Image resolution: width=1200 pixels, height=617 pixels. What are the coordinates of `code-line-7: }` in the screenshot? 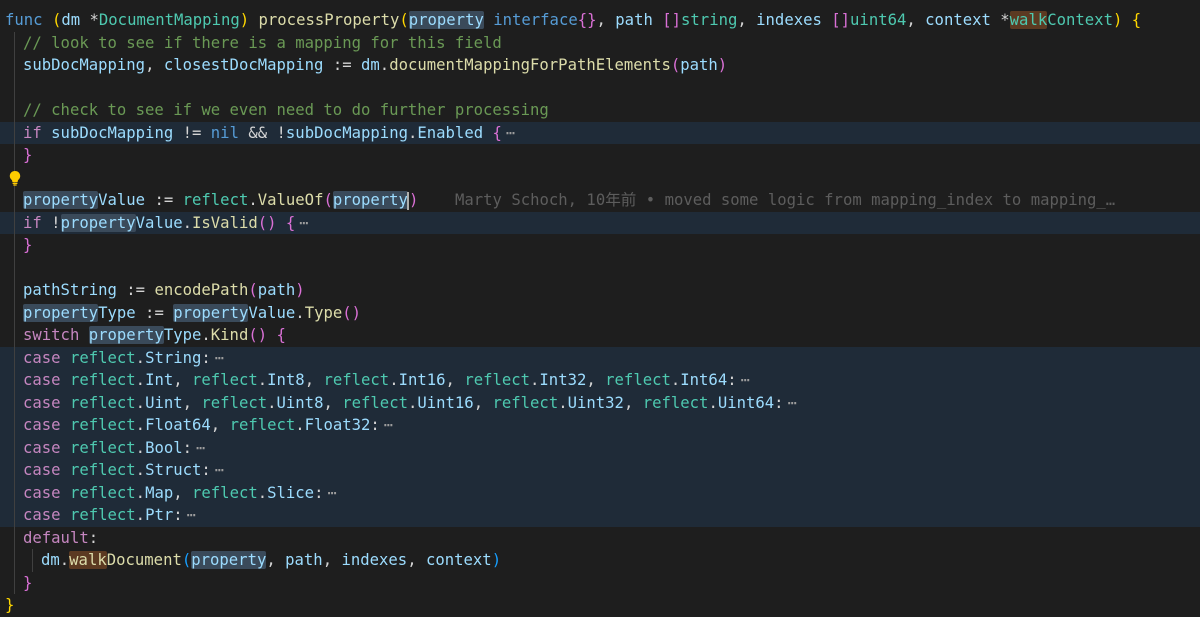 It's located at (600, 155).